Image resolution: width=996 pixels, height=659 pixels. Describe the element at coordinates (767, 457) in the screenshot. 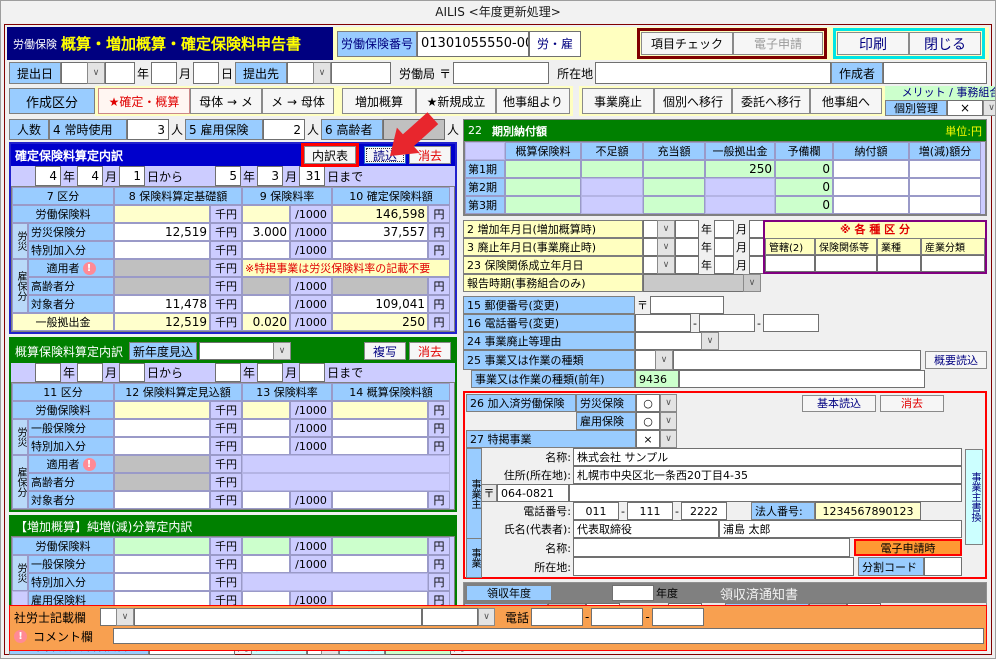

I see `owner-name-field: 株式会社 サンプル` at that location.